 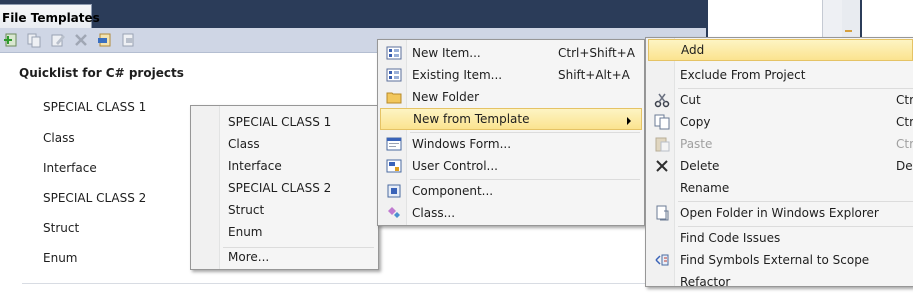 I want to click on menu-item-shortcut: Ctrl+Shift+A, so click(x=596, y=53).